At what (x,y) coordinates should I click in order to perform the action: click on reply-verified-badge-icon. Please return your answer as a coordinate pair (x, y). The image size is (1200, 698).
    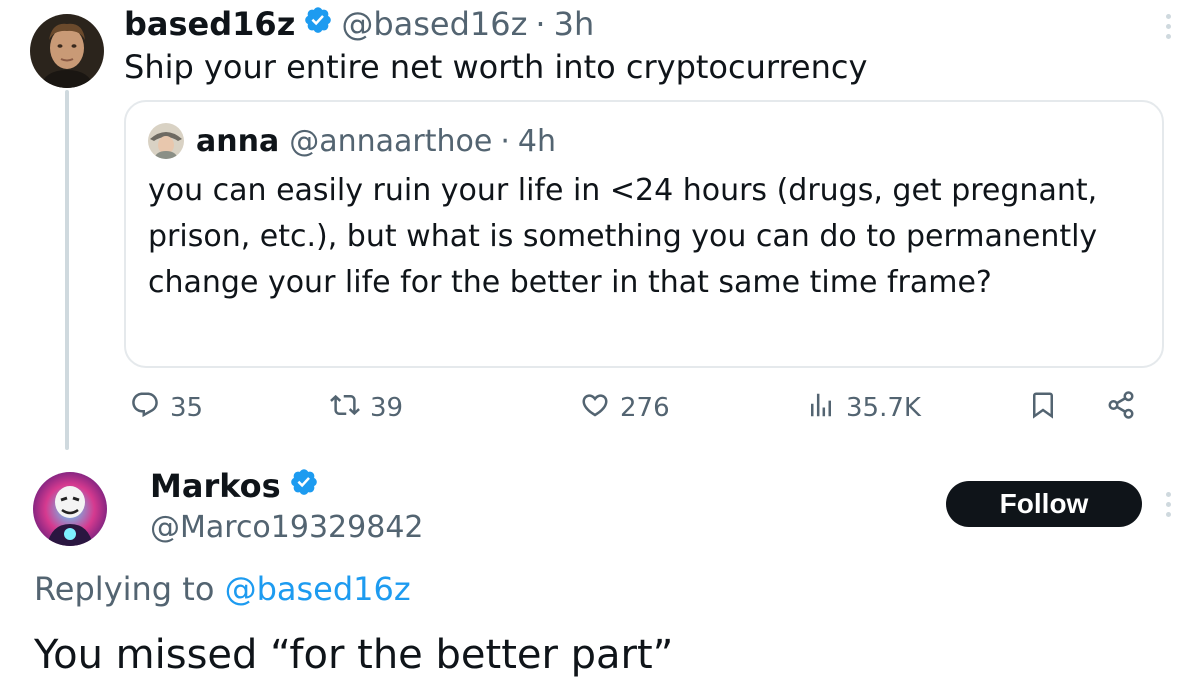
    Looking at the image, I should click on (304, 486).